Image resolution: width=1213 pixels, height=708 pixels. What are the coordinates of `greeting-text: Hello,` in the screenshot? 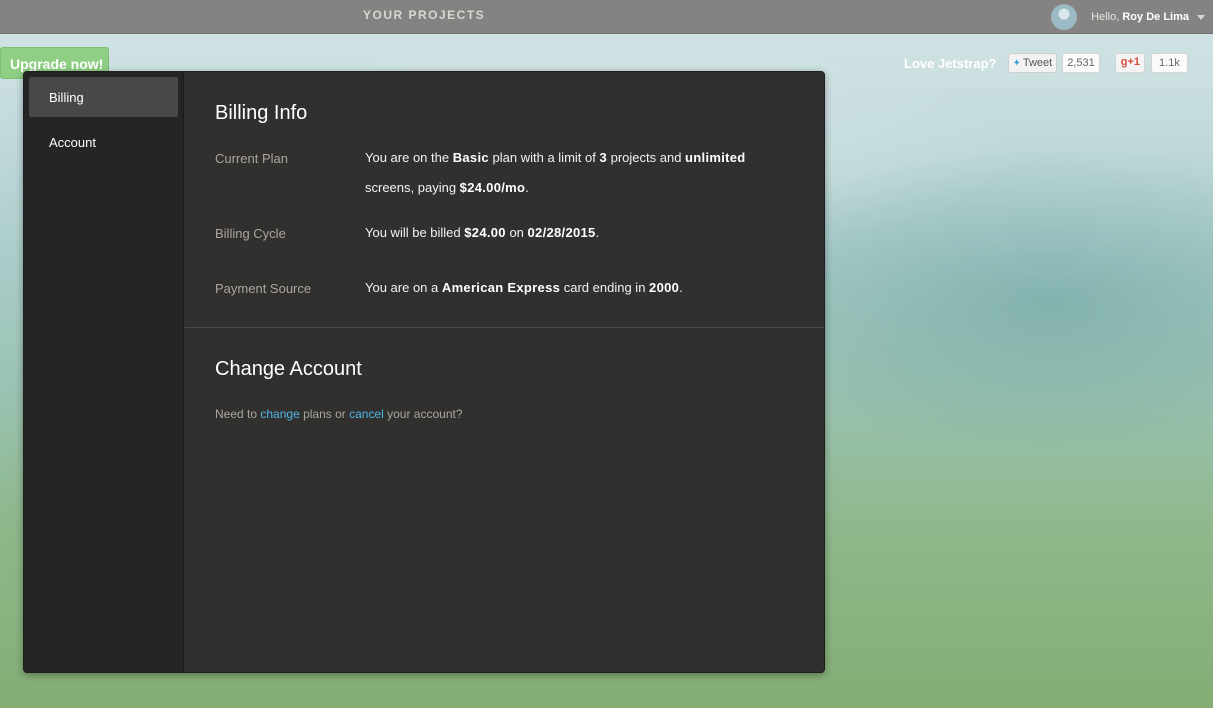 It's located at (1105, 17).